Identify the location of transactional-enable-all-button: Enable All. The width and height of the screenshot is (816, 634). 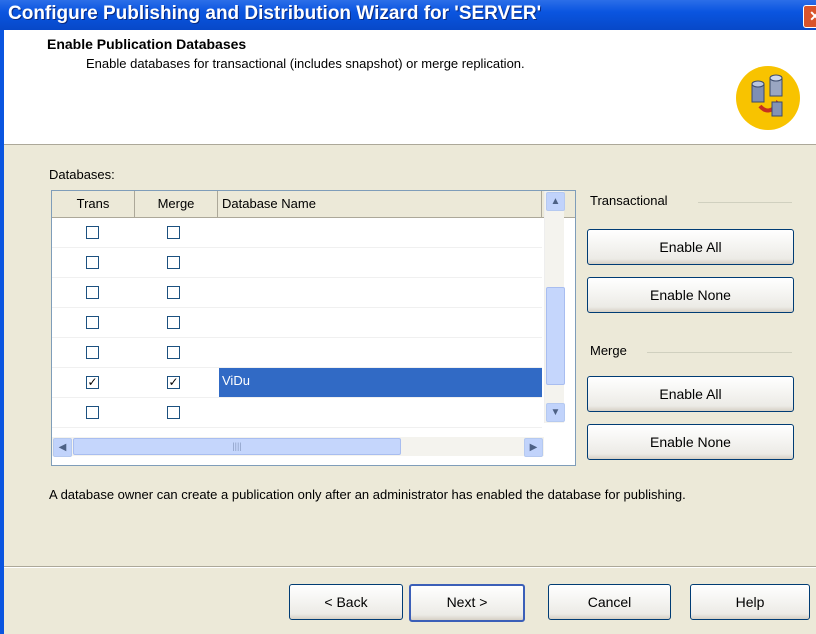
(690, 247).